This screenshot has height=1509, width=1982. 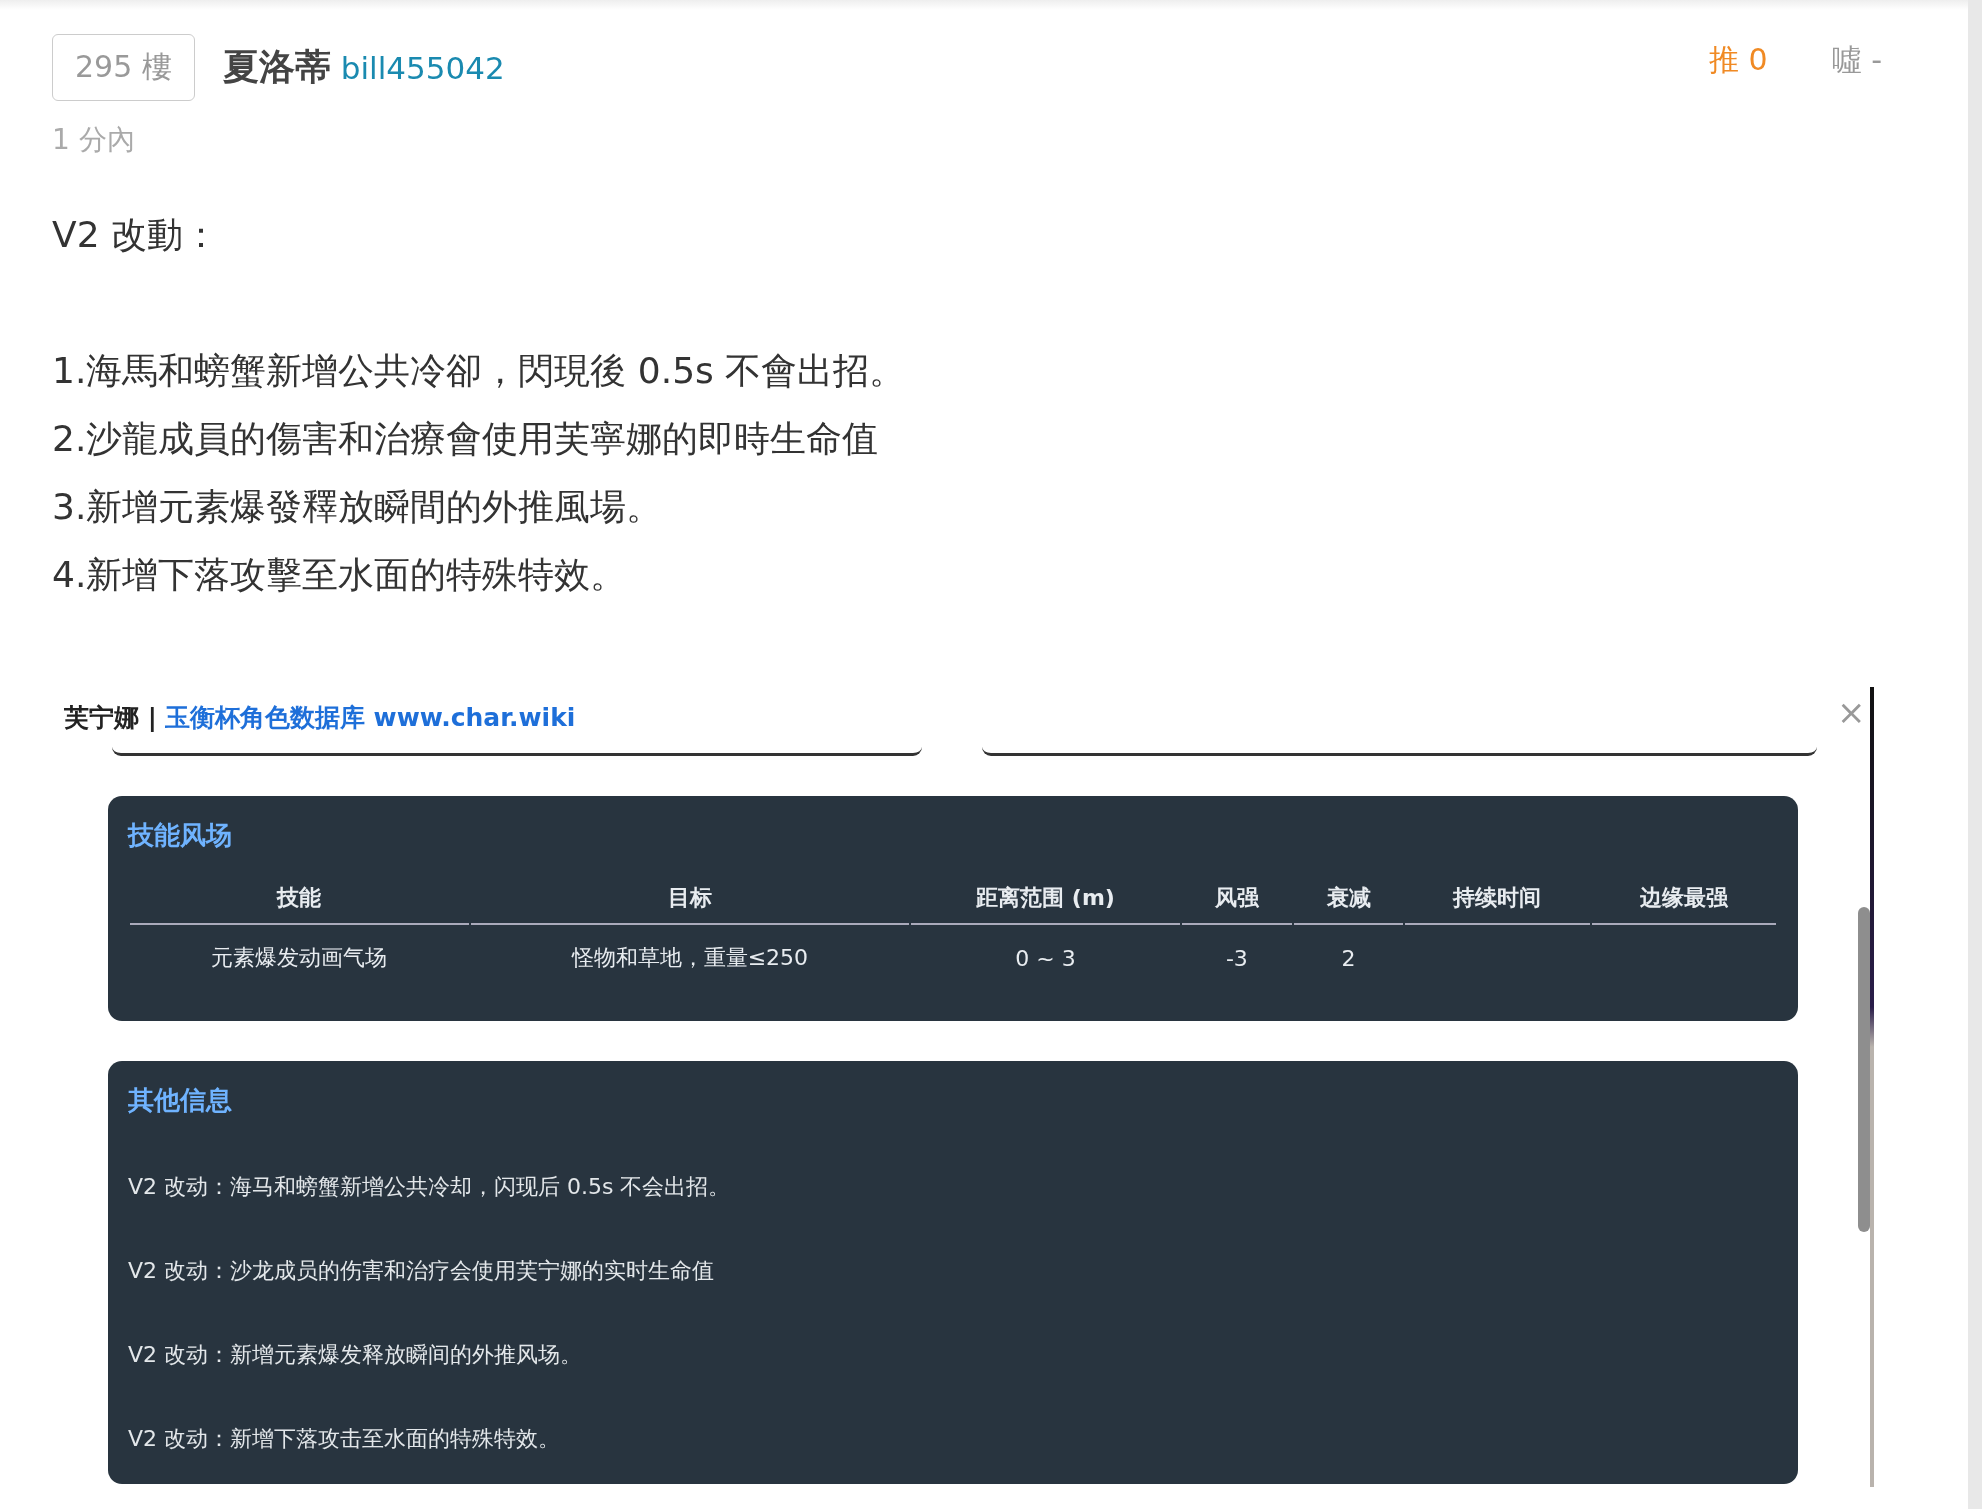 What do you see at coordinates (370, 717) in the screenshot?
I see `database-link: 玉衡杯角色数据库 www.char.wiki` at bounding box center [370, 717].